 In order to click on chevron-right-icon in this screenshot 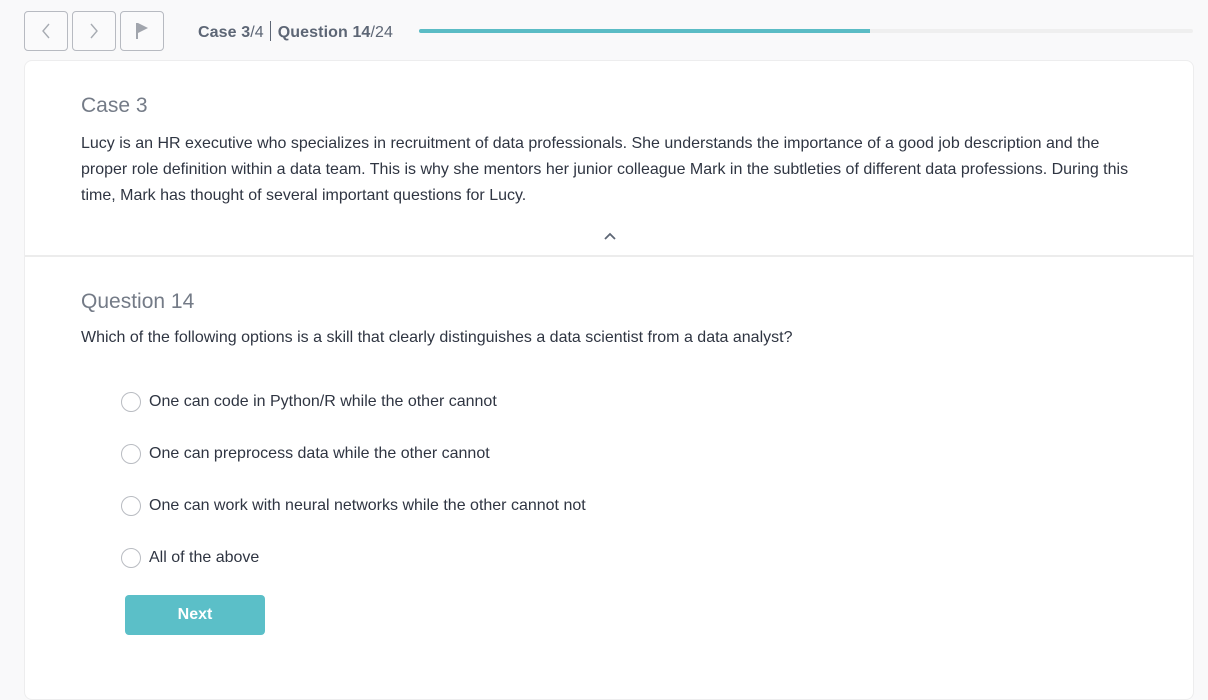, I will do `click(94, 31)`.